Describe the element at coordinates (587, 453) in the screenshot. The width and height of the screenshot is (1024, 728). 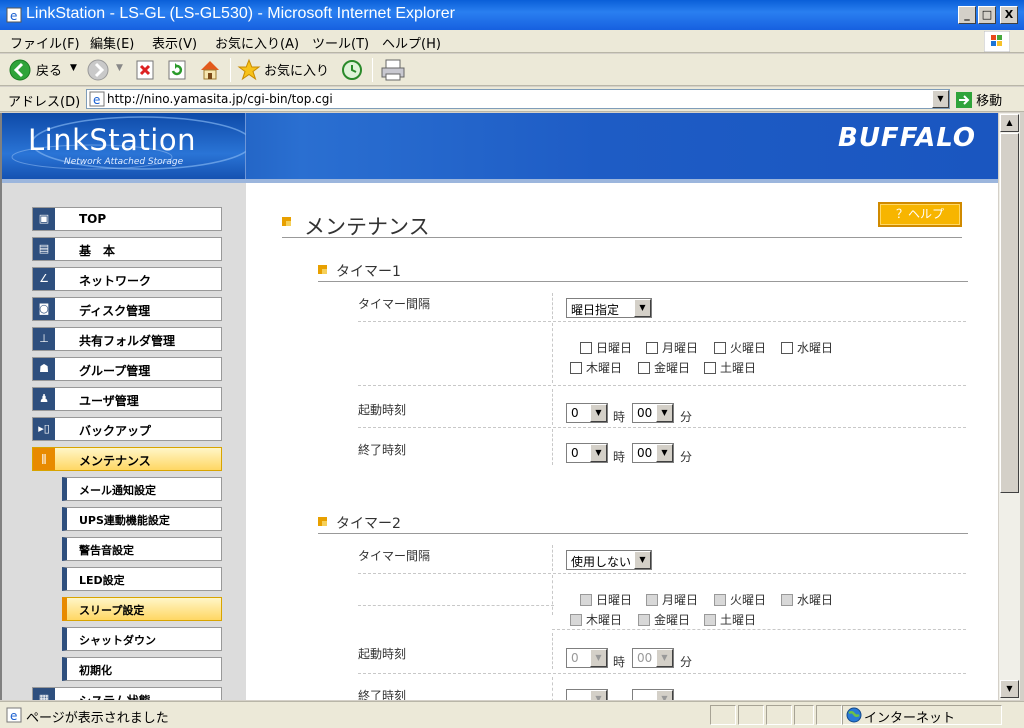
I see `timer1-end-hour-select: 0 ▼` at that location.